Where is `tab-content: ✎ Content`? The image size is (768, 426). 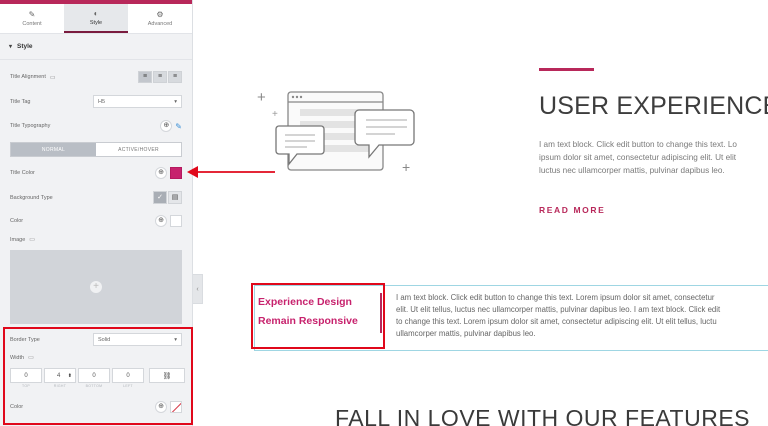 tab-content: ✎ Content is located at coordinates (32, 18).